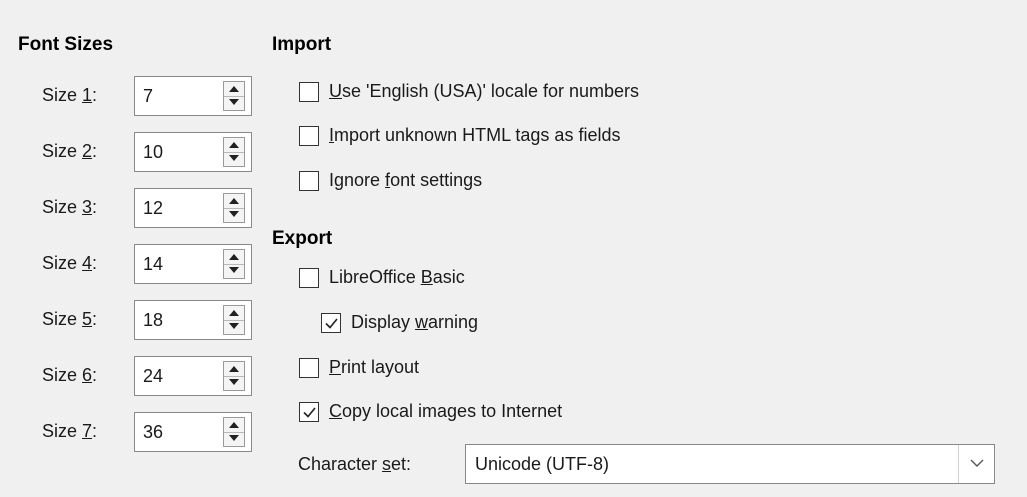 Image resolution: width=1027 pixels, height=497 pixels. I want to click on size-5-spinbox: 18, so click(193, 320).